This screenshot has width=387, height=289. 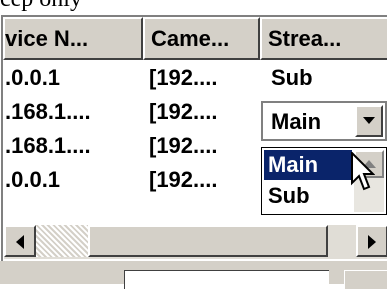 What do you see at coordinates (363, 171) in the screenshot?
I see `mouse-pointer-icon` at bounding box center [363, 171].